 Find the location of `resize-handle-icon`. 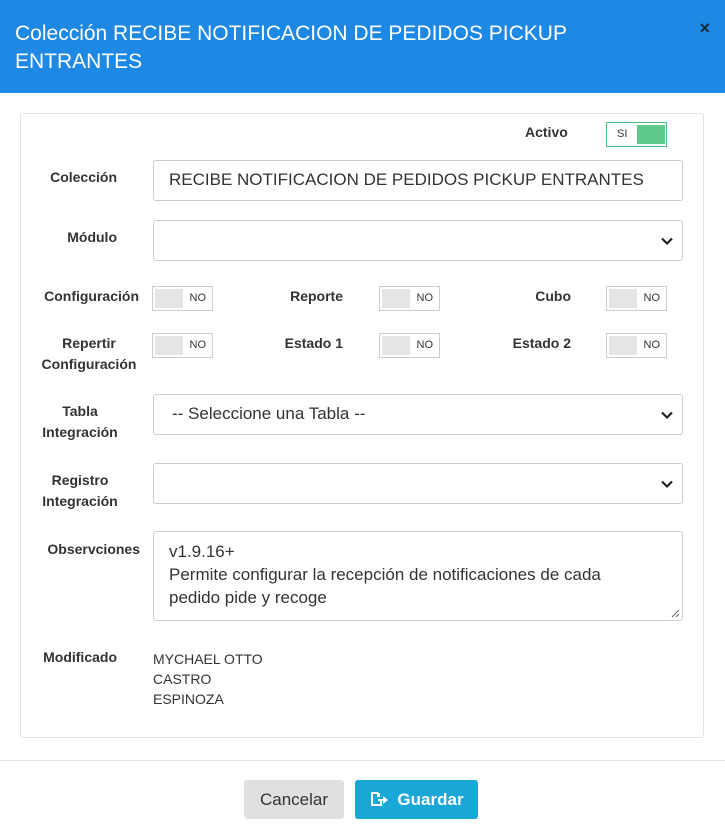

resize-handle-icon is located at coordinates (675, 613).